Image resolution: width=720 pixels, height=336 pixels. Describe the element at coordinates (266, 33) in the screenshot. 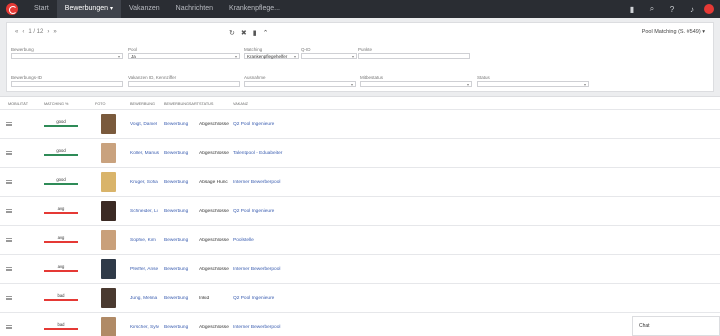

I see `collapse-icon: ⌃` at that location.